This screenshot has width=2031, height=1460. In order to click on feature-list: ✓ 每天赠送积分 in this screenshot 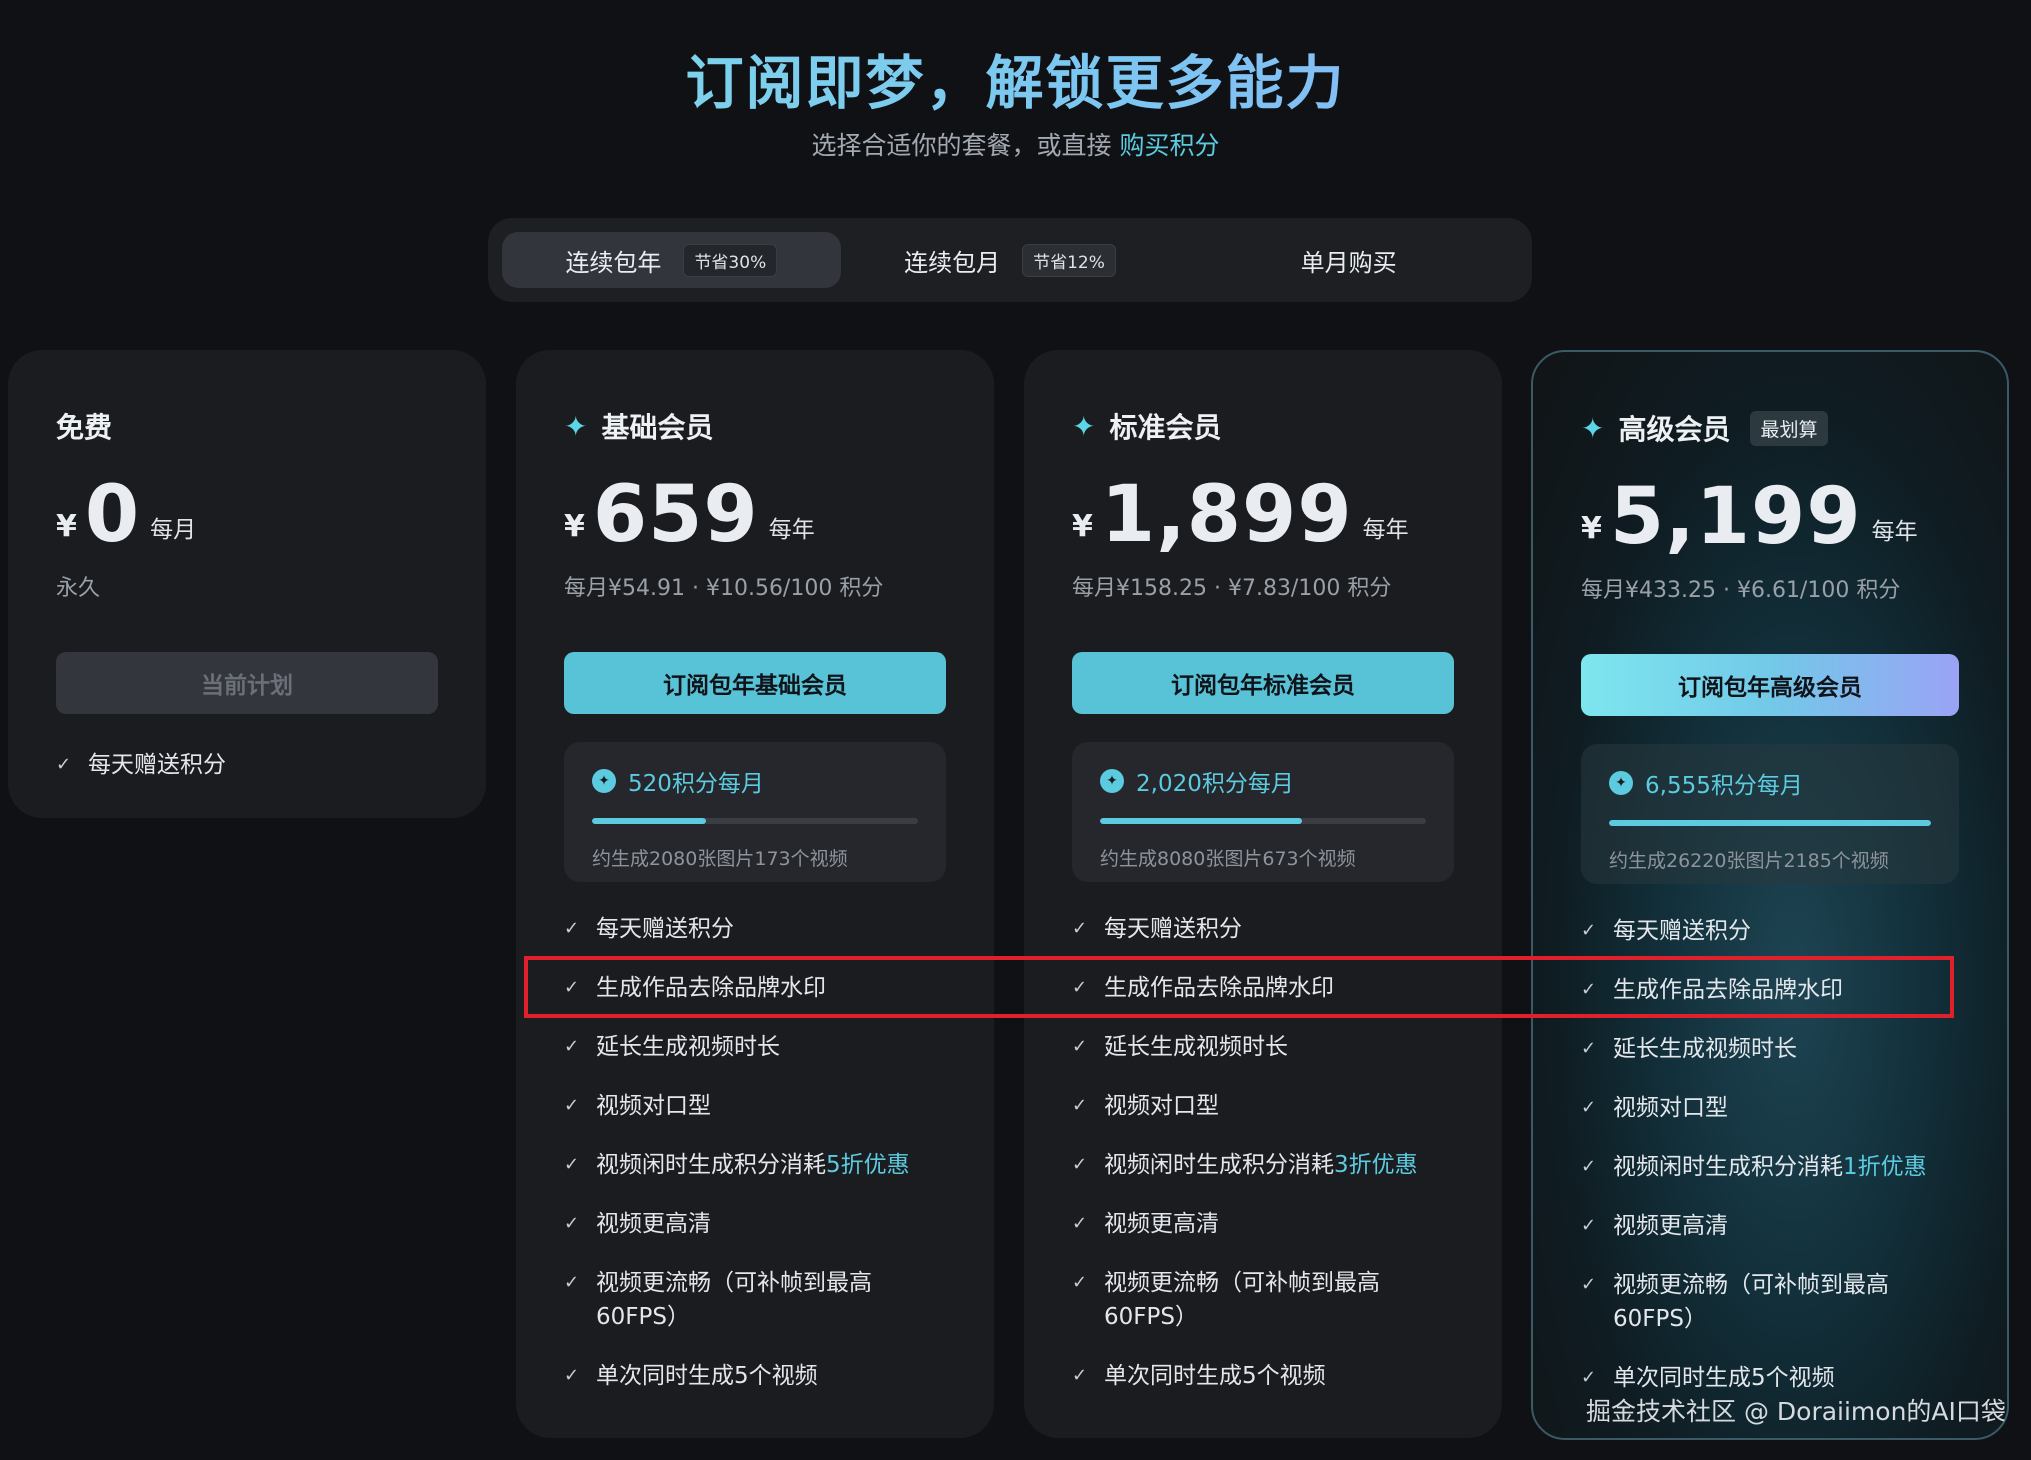, I will do `click(247, 765)`.